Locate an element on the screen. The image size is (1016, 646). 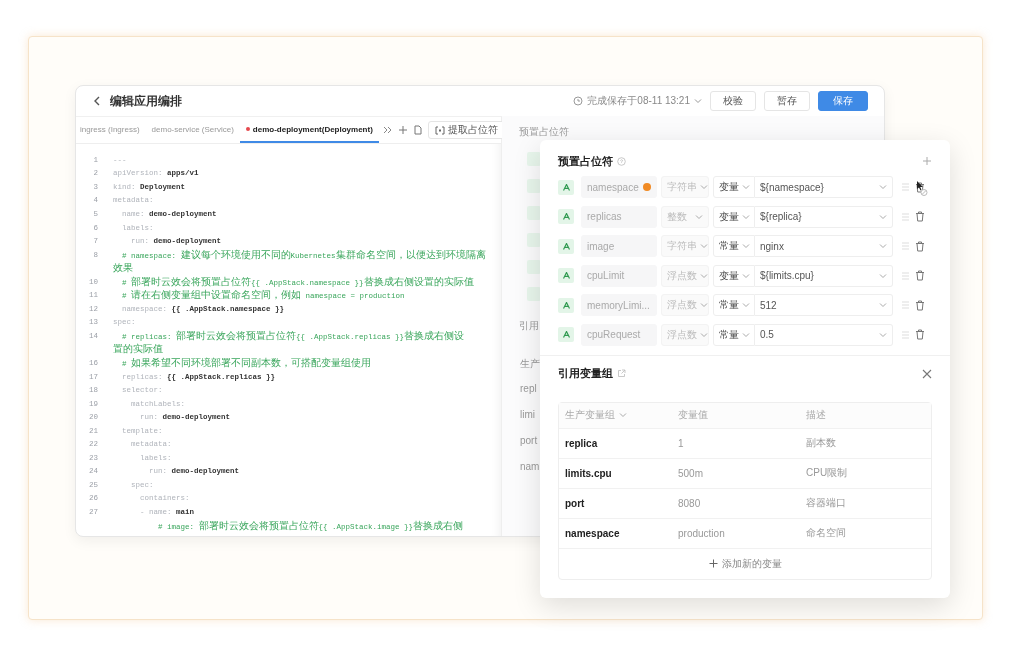
external-link-icon is located at coordinates (621, 373).